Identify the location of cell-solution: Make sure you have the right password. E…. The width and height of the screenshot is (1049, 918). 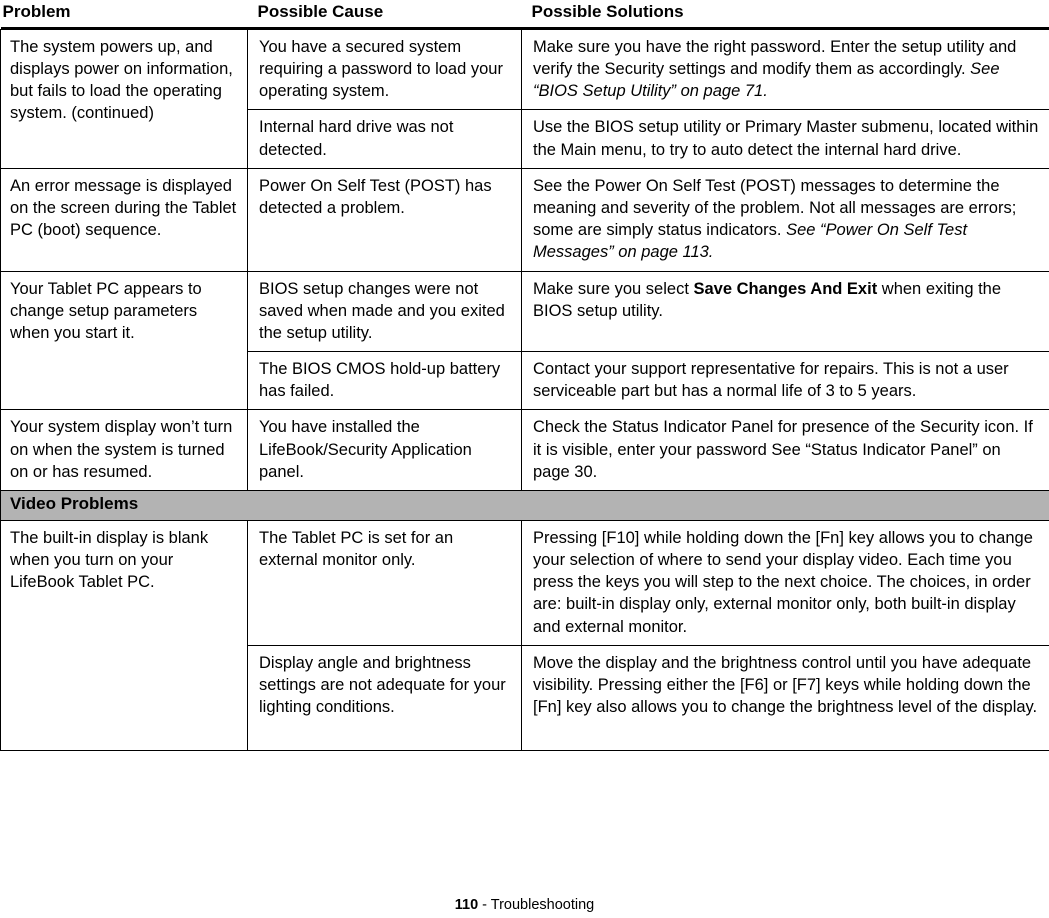
(785, 70).